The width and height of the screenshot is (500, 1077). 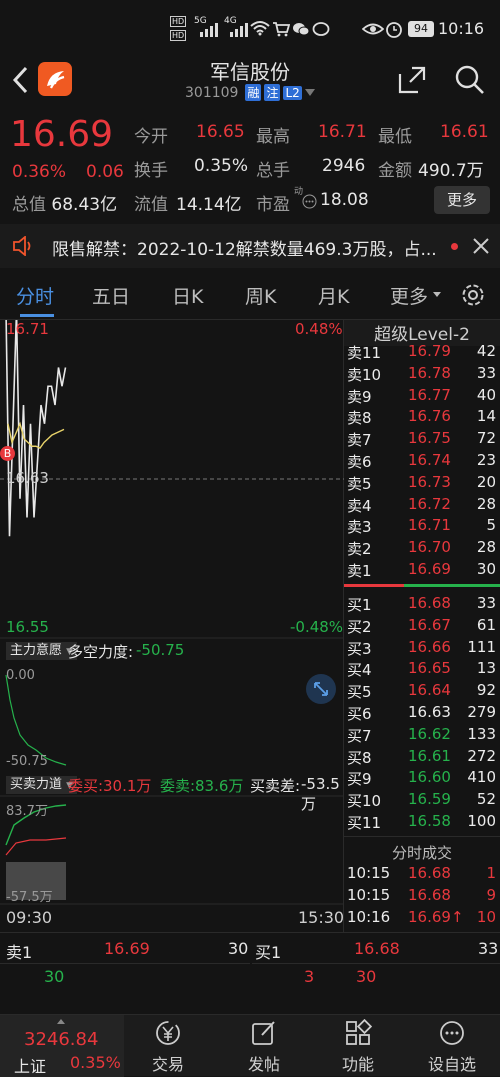 I want to click on back-icon, so click(x=20, y=80).